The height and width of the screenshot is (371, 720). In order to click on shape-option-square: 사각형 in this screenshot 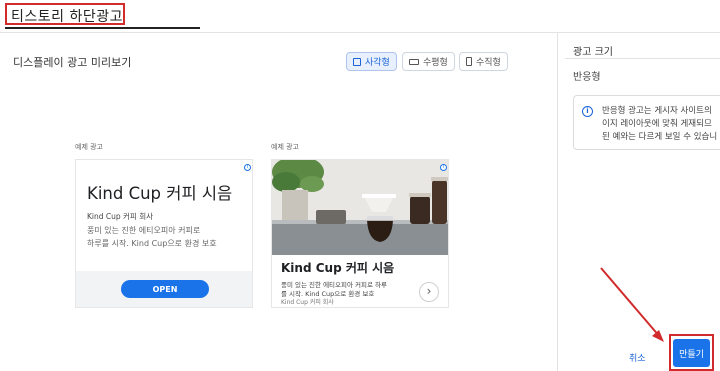, I will do `click(371, 61)`.